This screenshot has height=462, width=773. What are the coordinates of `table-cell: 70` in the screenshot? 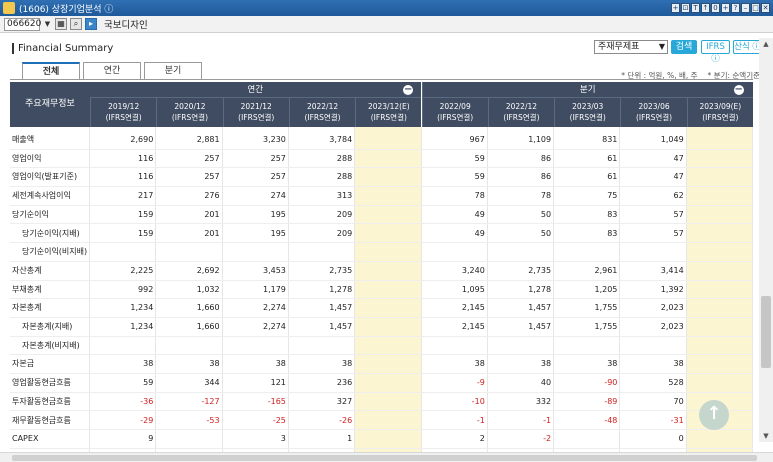 It's located at (678, 401).